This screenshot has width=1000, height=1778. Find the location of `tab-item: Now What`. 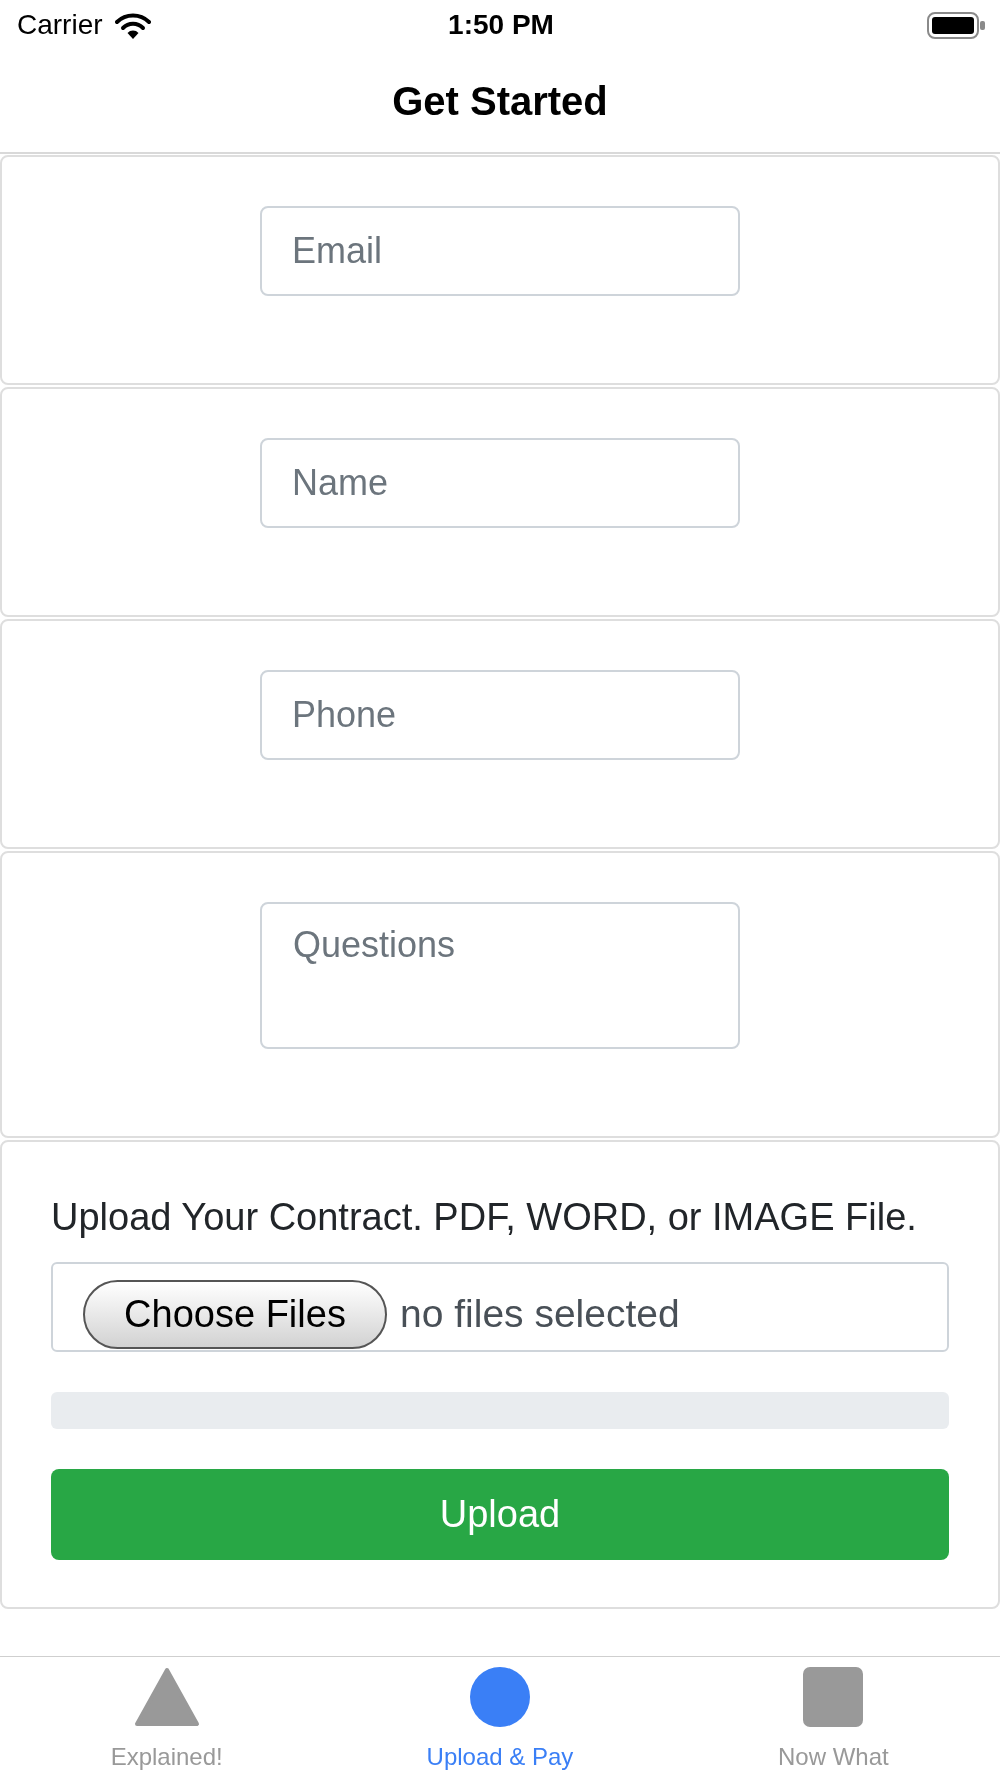

tab-item: Now What is located at coordinates (833, 1717).